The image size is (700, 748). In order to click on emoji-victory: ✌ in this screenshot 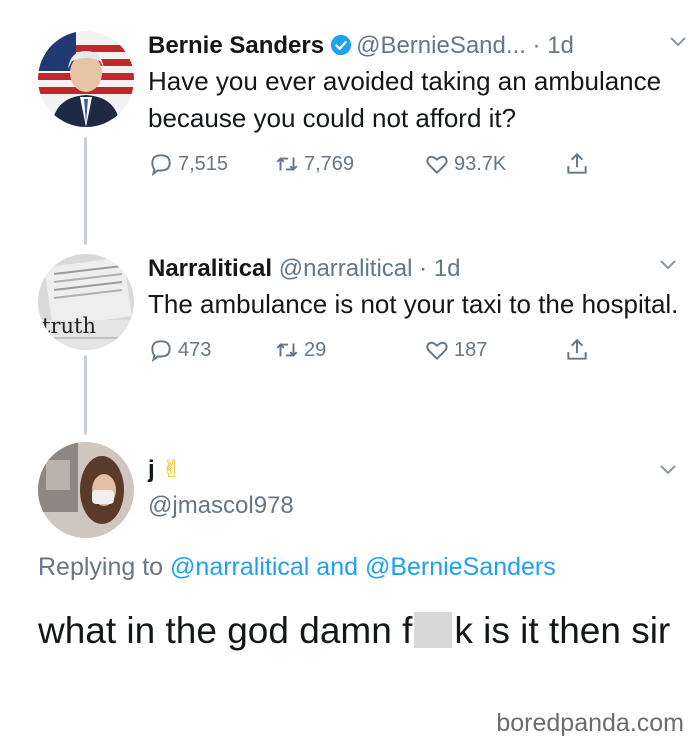, I will do `click(171, 469)`.